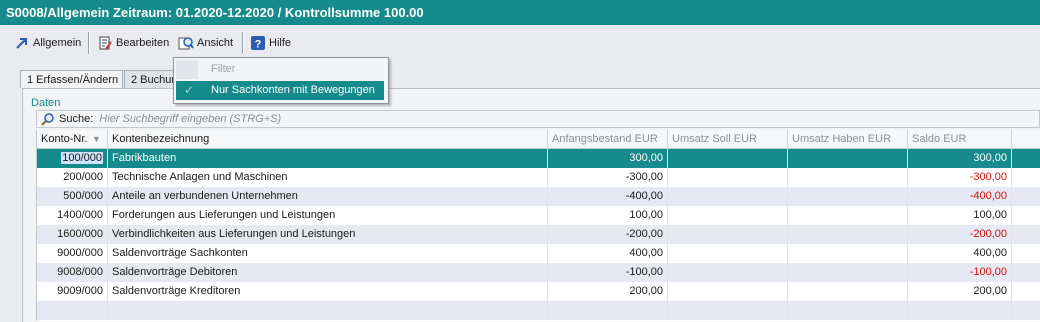 This screenshot has width=1040, height=322. I want to click on cell-konto-value: 1600/000, so click(80, 234).